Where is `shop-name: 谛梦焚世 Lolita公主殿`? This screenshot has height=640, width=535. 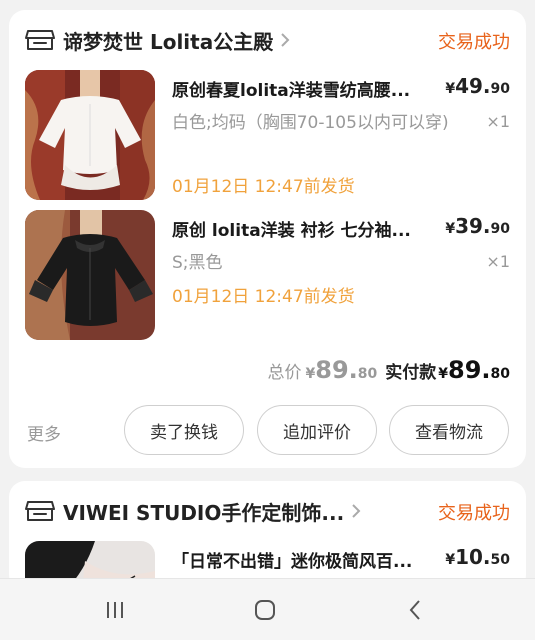
shop-name: 谛梦焚世 Lolita公主殿 is located at coordinates (168, 40).